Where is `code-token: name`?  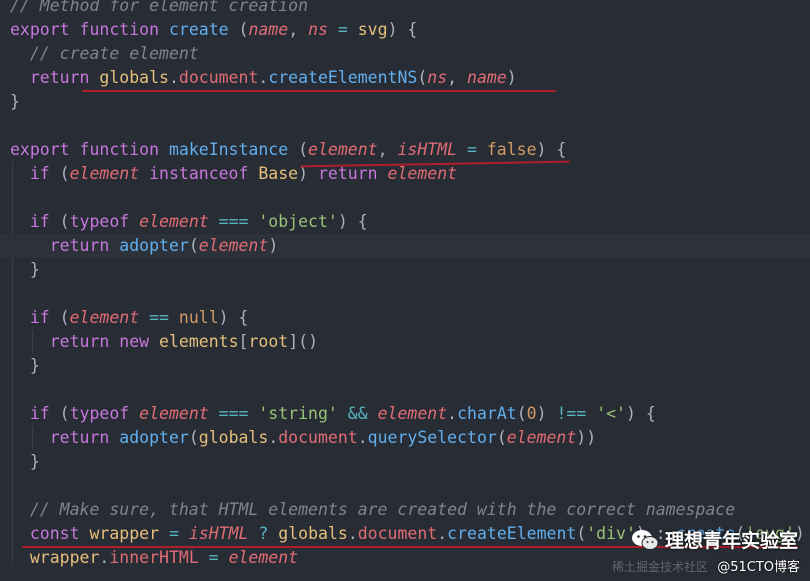
code-token: name is located at coordinates (268, 29).